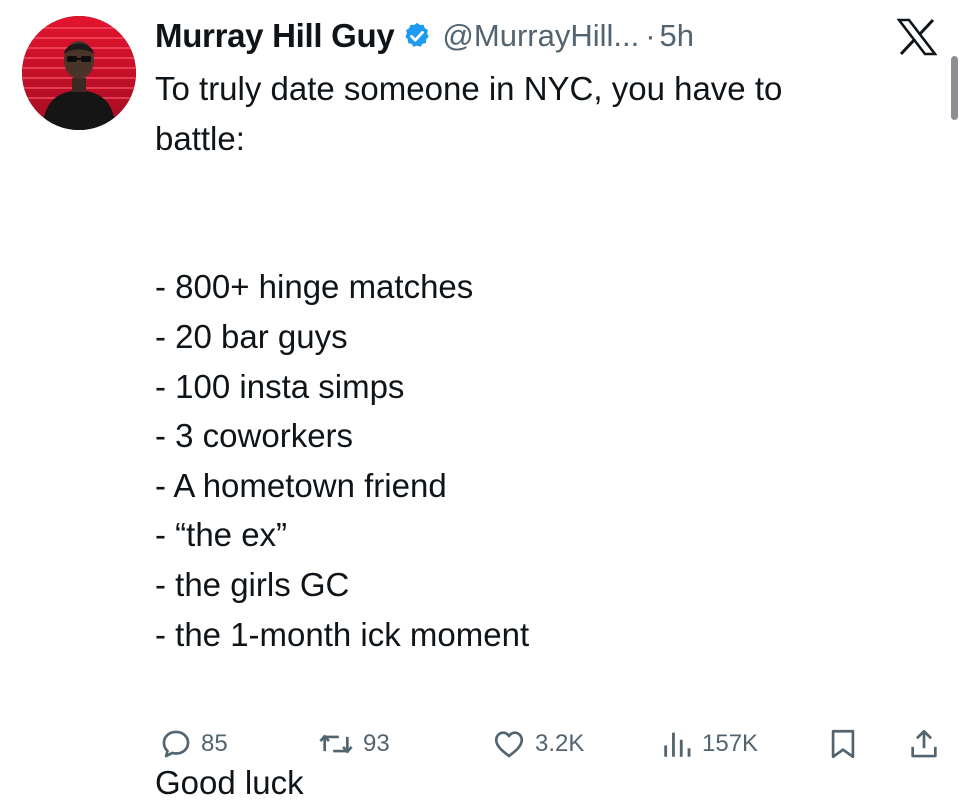 The width and height of the screenshot is (968, 808). I want to click on list-item: - 100 insta simps, so click(280, 386).